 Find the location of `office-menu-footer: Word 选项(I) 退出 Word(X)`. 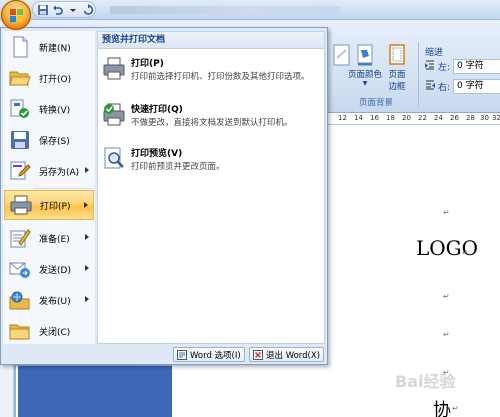

office-menu-footer: Word 选项(I) 退出 Word(X) is located at coordinates (164, 354).